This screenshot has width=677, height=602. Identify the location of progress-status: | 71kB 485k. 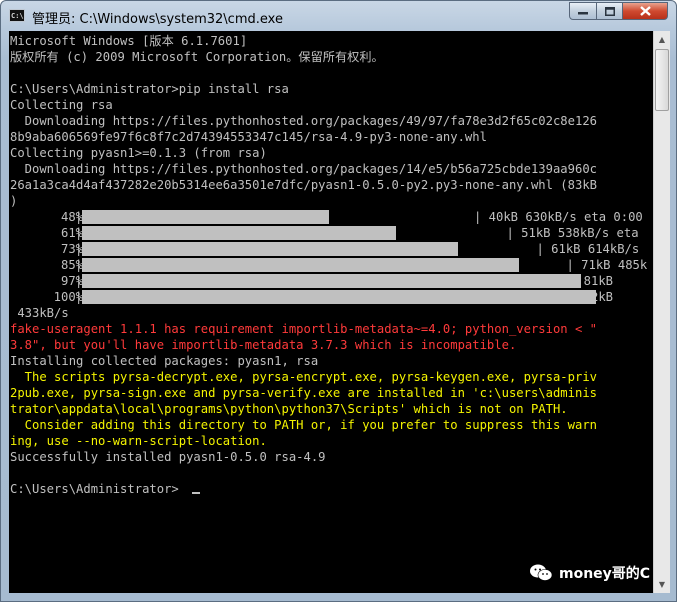
(607, 265).